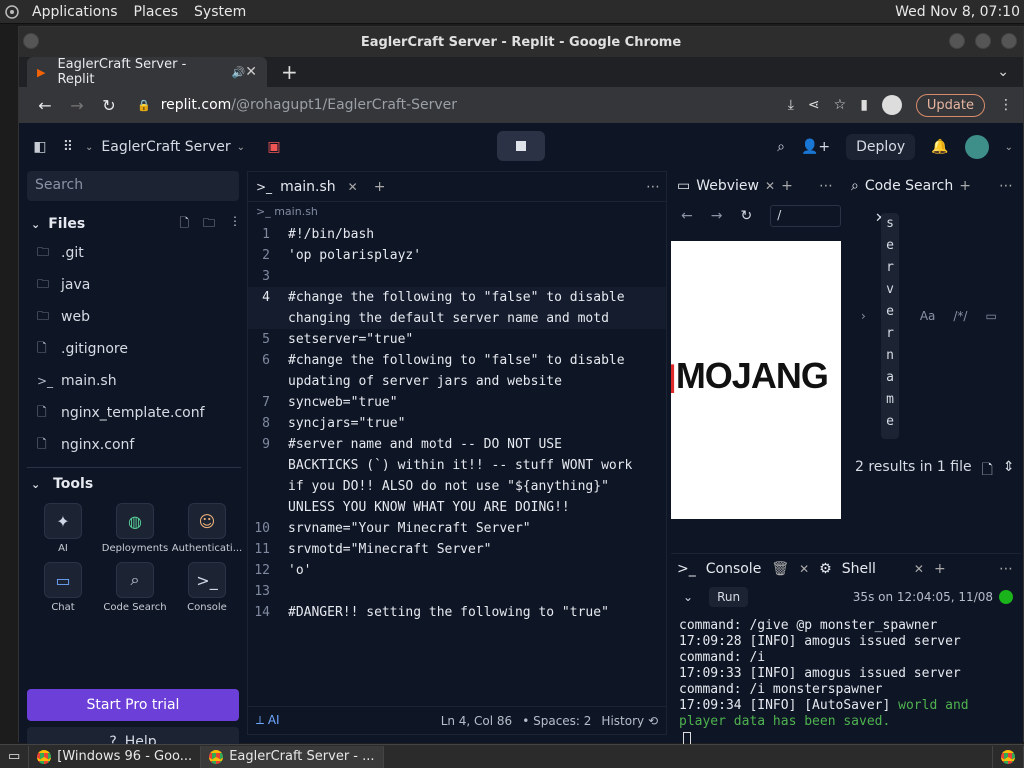  What do you see at coordinates (1009, 471) in the screenshot?
I see `collapse-results-icon: ⇕` at bounding box center [1009, 471].